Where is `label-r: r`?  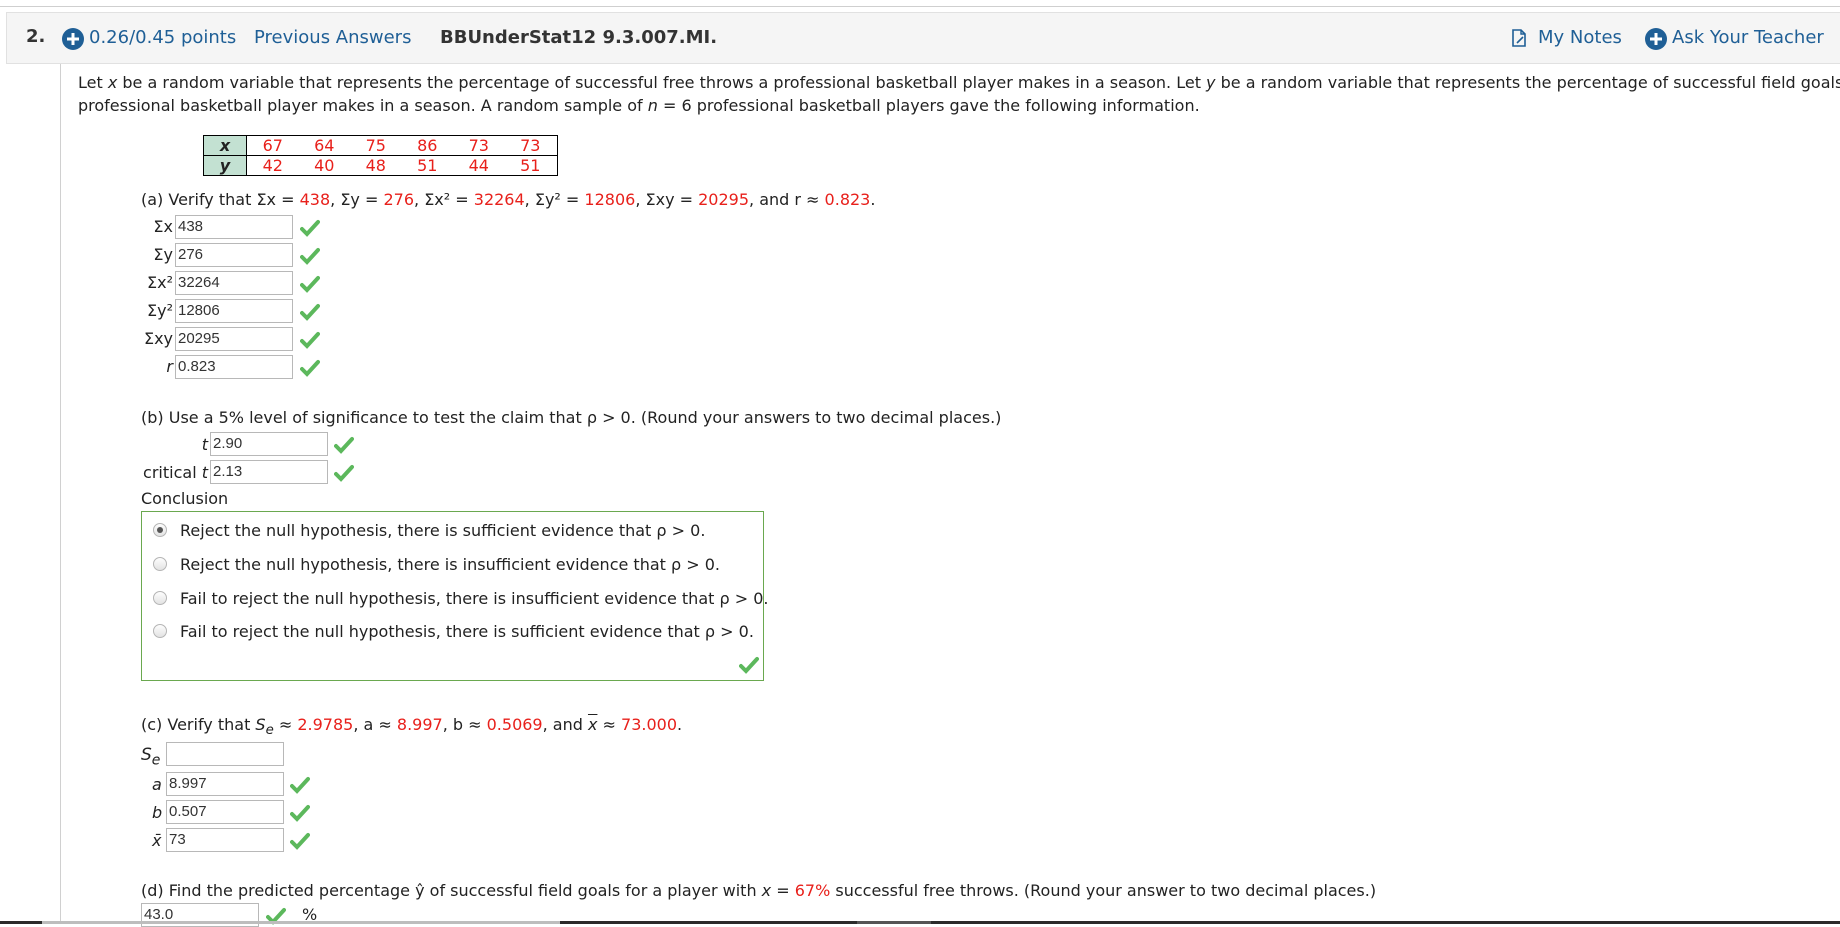
label-r: r is located at coordinates (169, 366).